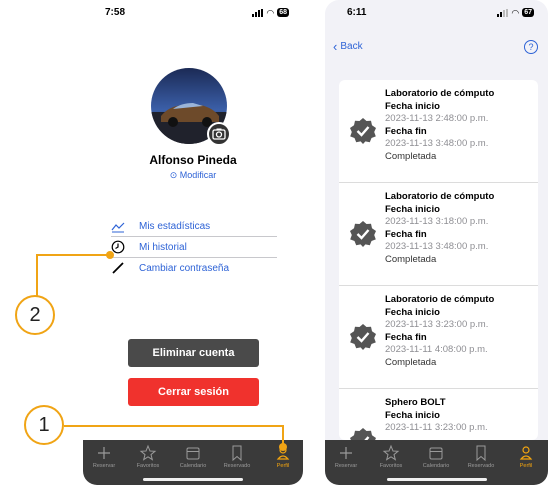  What do you see at coordinates (194, 247) in the screenshot?
I see `menu-item-history: Mi historial` at bounding box center [194, 247].